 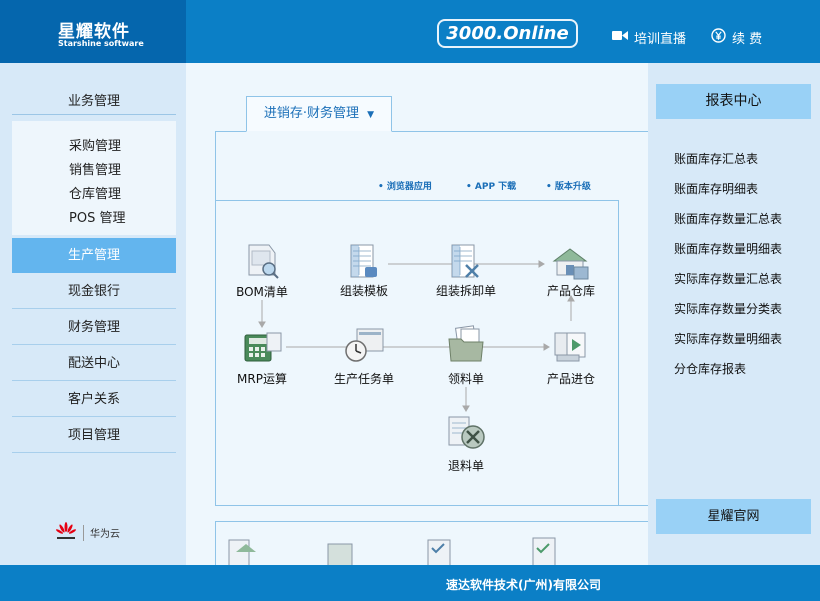 What do you see at coordinates (262, 291) in the screenshot?
I see `flow-node-bom: BOM清单` at bounding box center [262, 291].